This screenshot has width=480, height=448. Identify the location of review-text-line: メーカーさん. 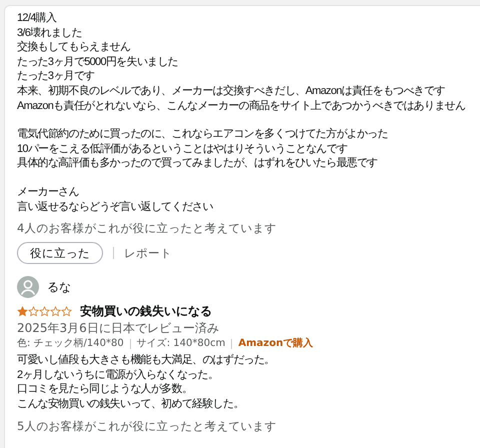
(48, 192).